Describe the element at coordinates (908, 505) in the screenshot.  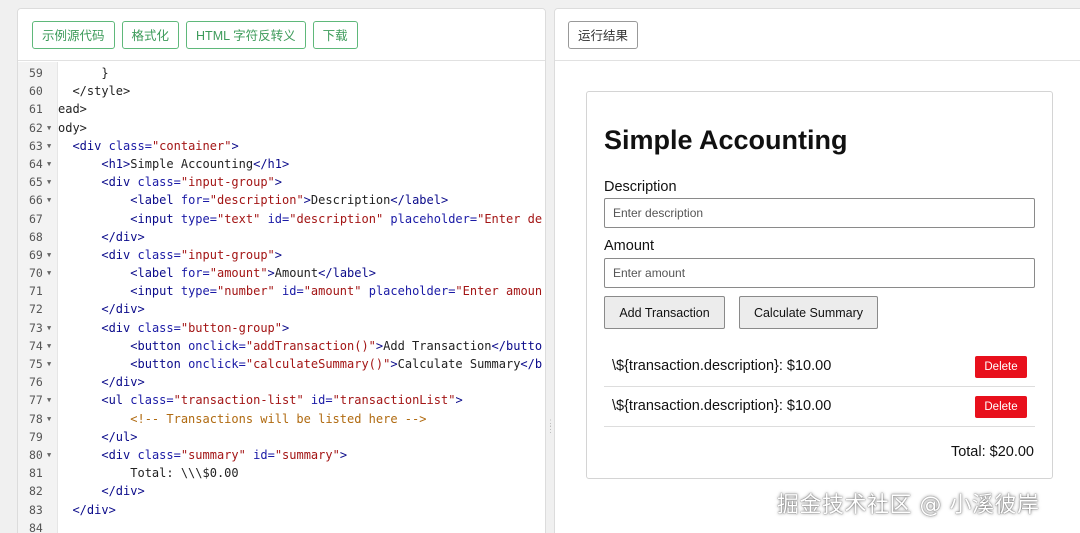
I see `watermark-text: 掘金技术社区 @ 小溪彼岸` at that location.